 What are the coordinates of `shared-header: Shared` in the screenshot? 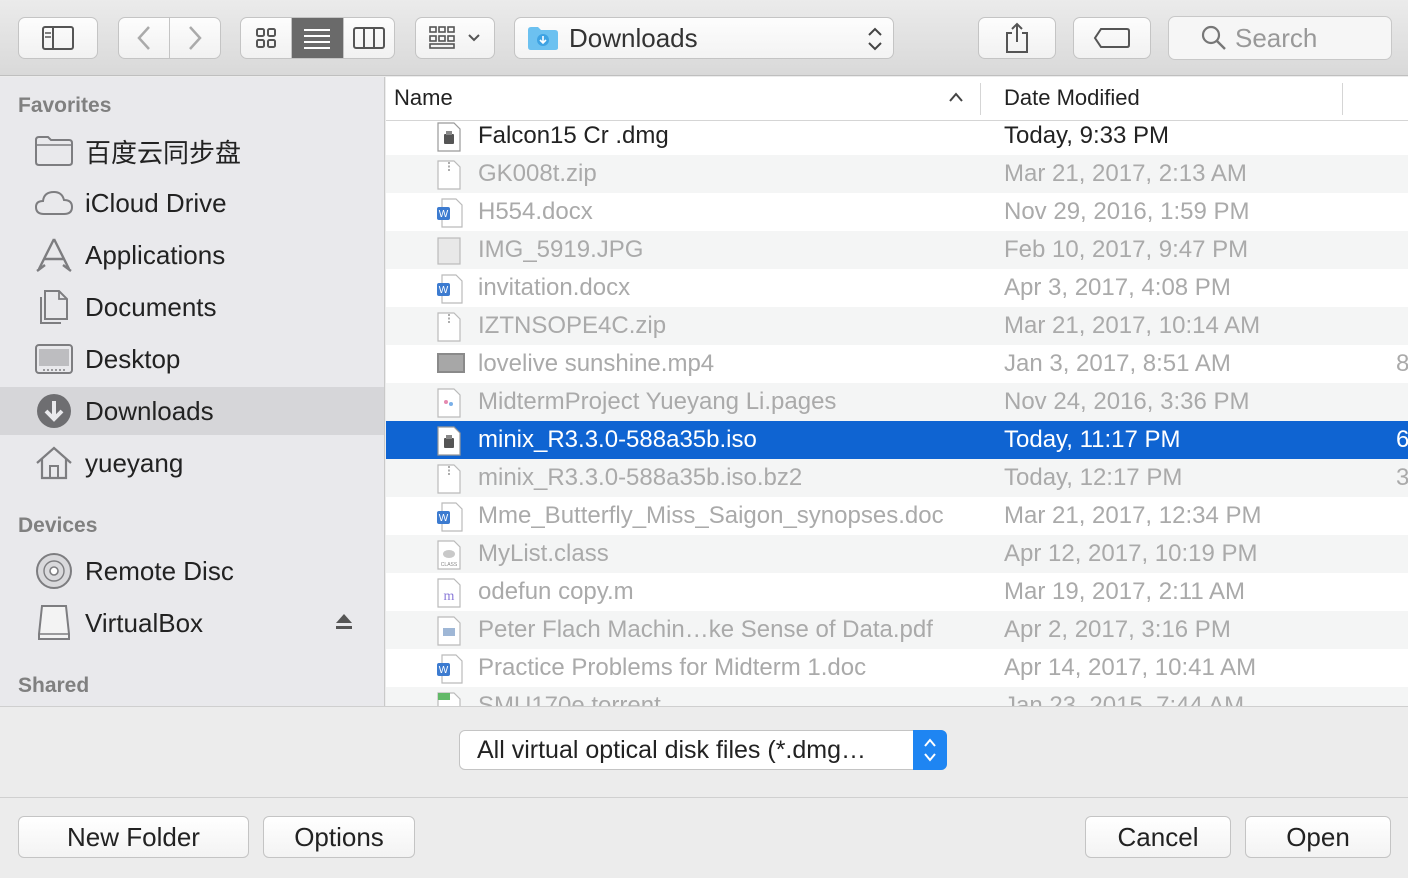 It's located at (54, 685).